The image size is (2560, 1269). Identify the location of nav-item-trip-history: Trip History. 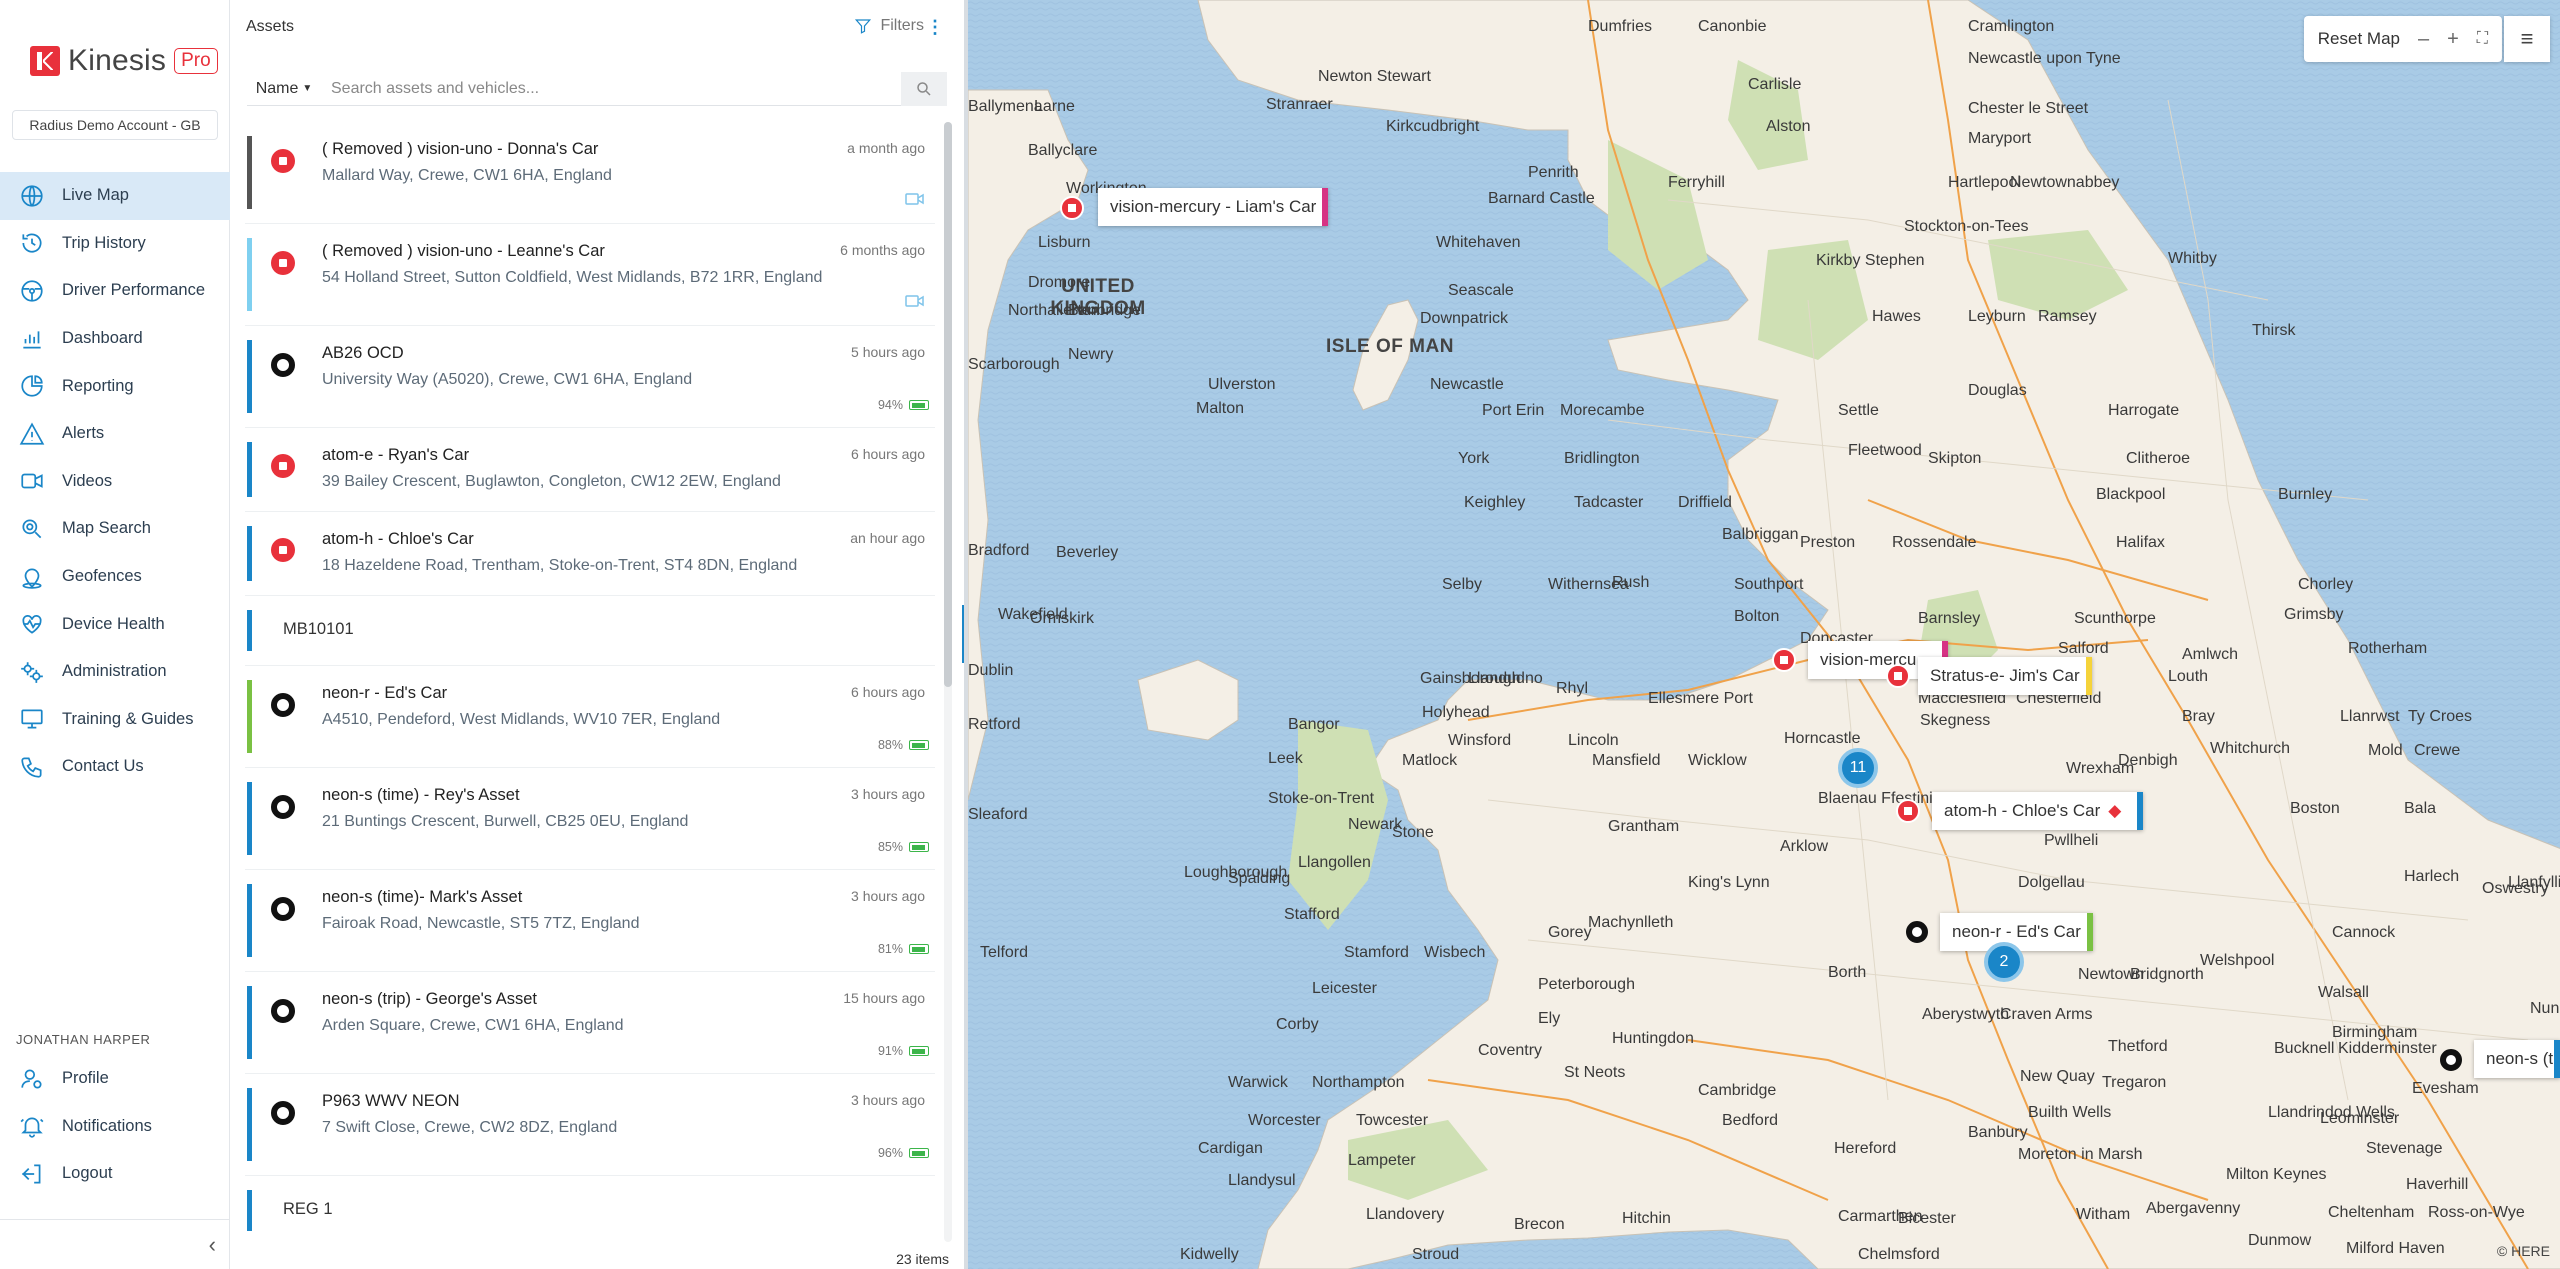
(115, 244).